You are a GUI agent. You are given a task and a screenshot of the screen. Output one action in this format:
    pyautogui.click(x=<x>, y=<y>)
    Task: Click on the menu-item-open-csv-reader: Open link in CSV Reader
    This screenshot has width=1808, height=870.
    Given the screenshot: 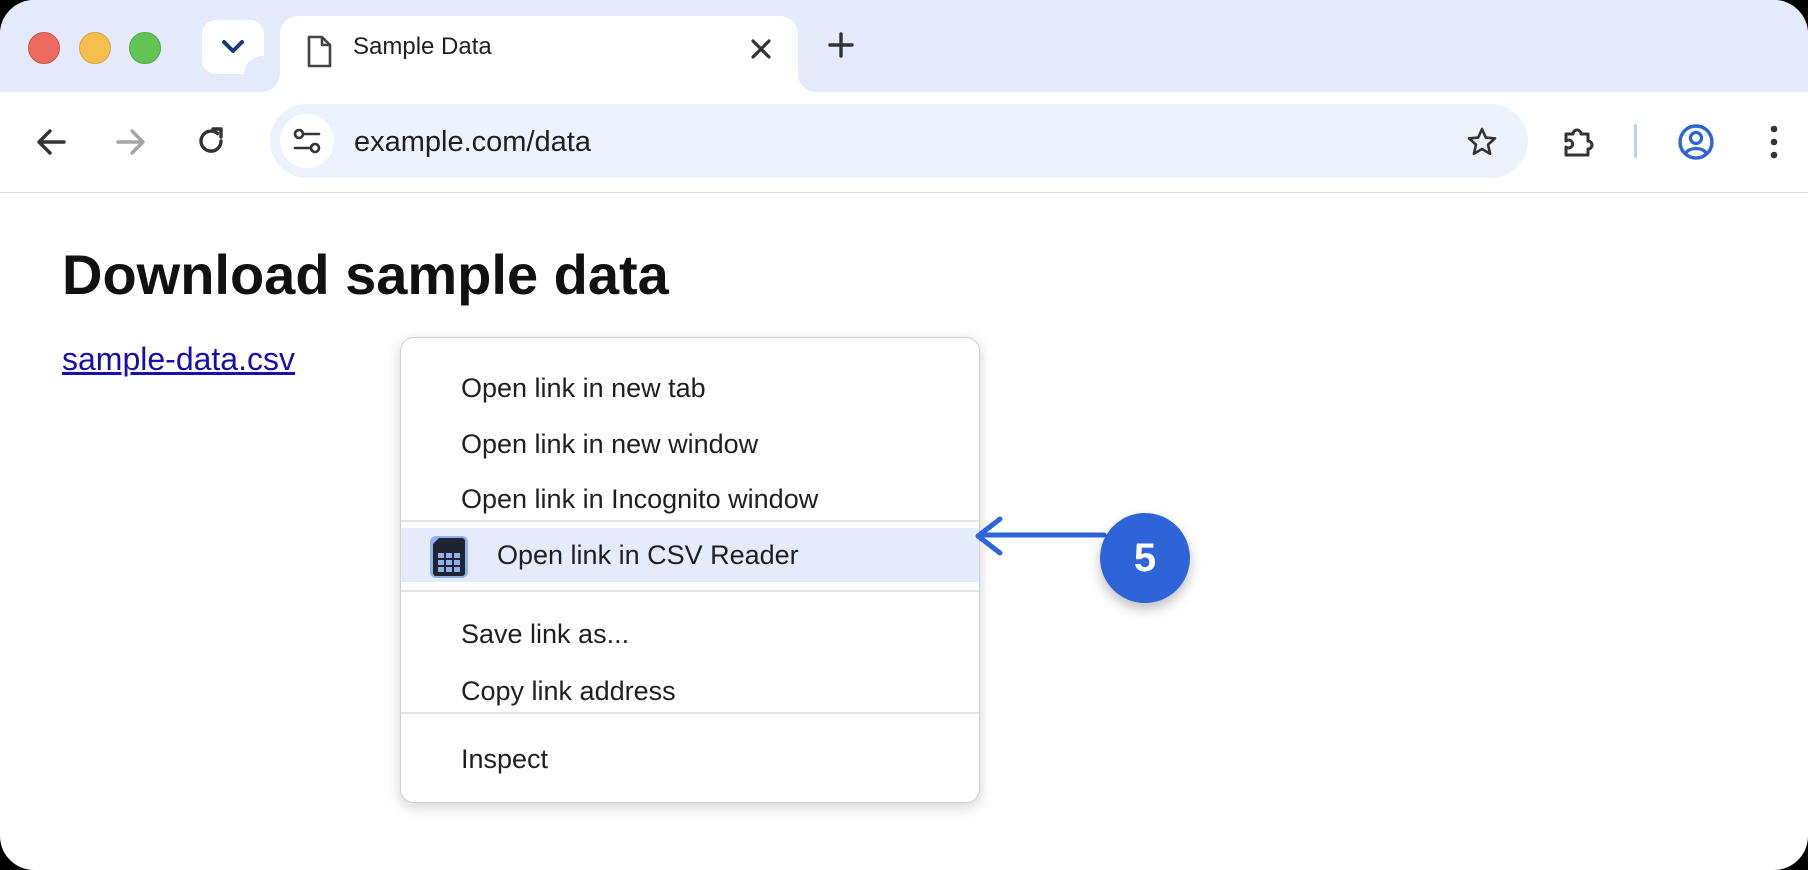 What is the action you would take?
    pyautogui.click(x=690, y=555)
    